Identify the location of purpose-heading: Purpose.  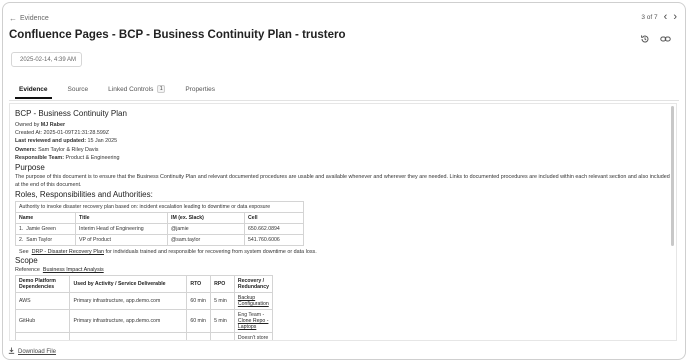
(30, 168).